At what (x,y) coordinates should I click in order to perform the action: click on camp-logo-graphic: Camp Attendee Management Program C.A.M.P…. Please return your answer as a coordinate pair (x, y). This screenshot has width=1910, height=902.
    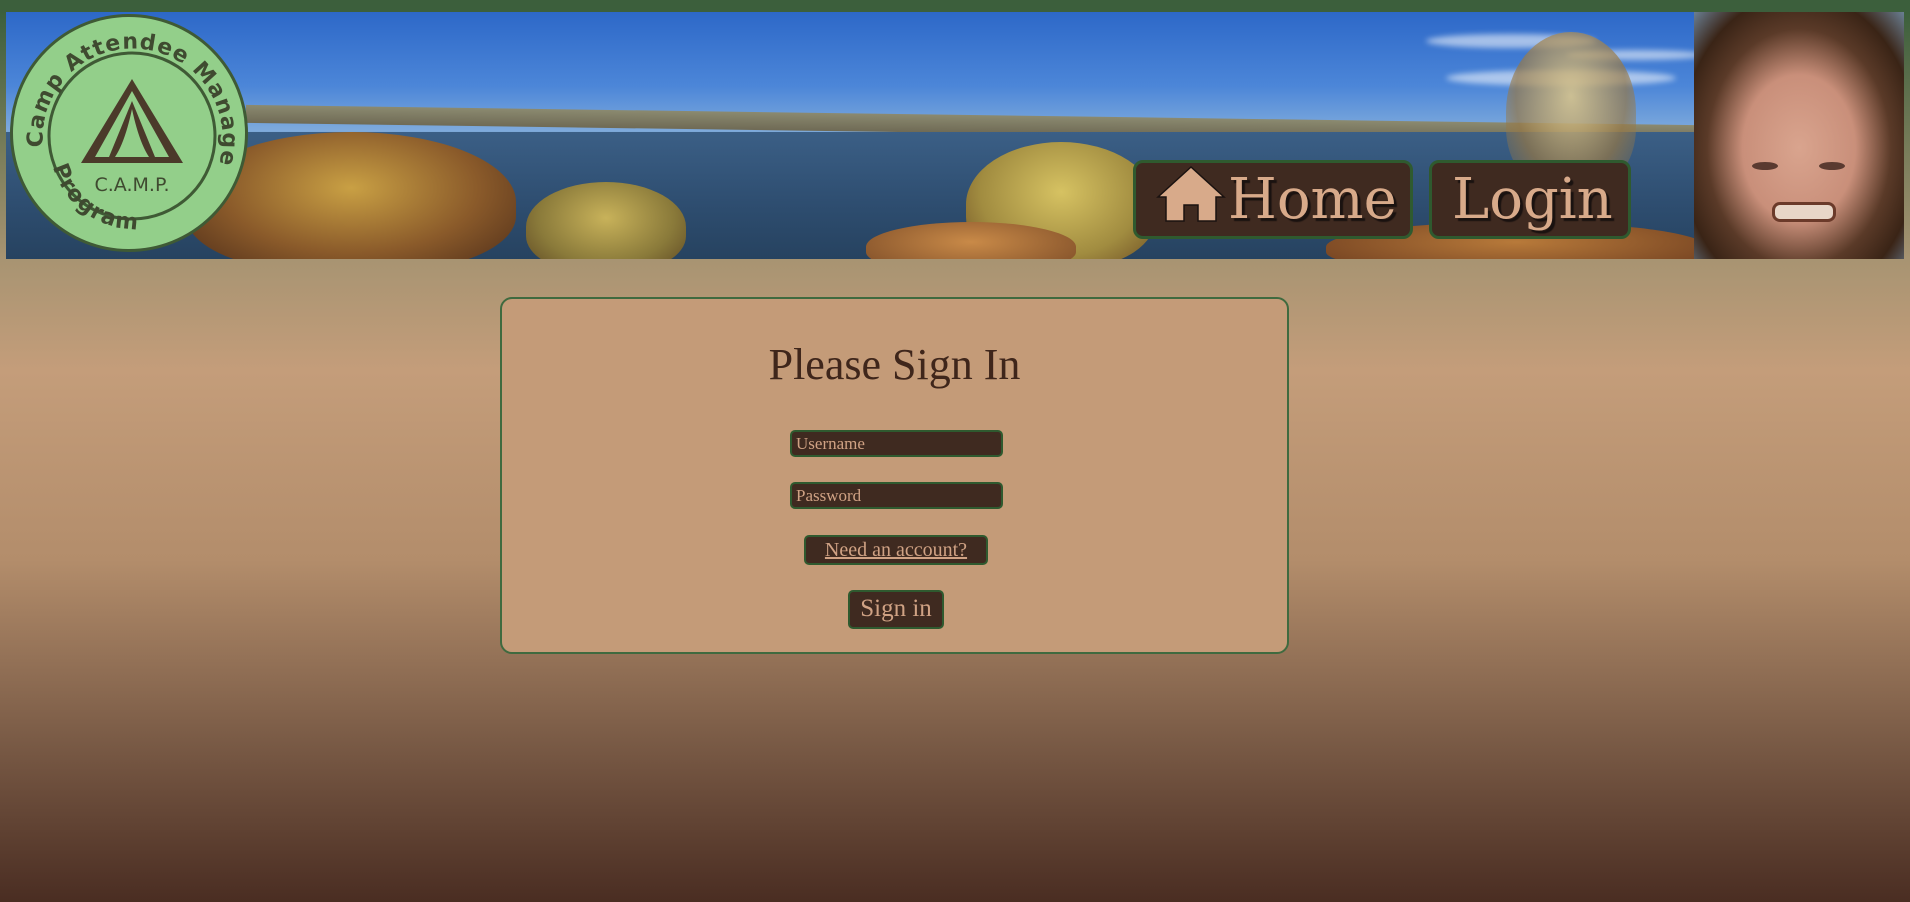
    Looking at the image, I should click on (127, 126).